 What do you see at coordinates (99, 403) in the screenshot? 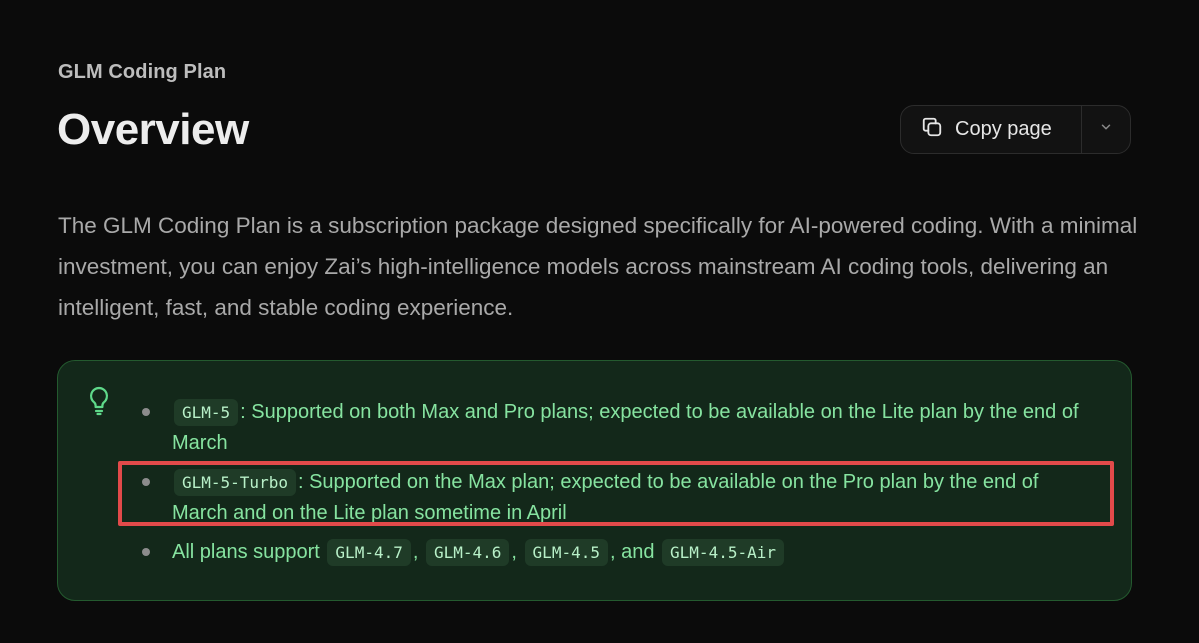
I see `lightbulb-icon` at bounding box center [99, 403].